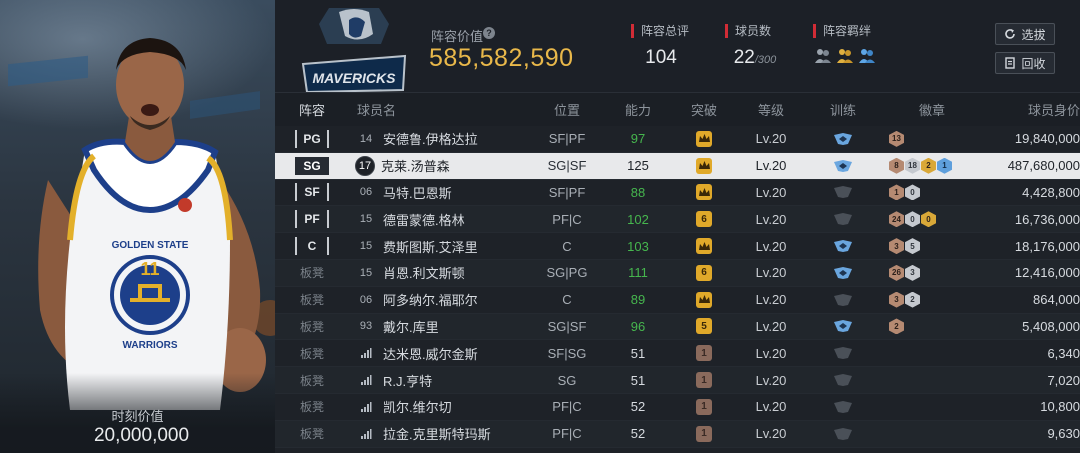 This screenshot has height=453, width=1080. Describe the element at coordinates (437, 193) in the screenshot. I see `row-player: 06 马特.巴恩斯` at that location.